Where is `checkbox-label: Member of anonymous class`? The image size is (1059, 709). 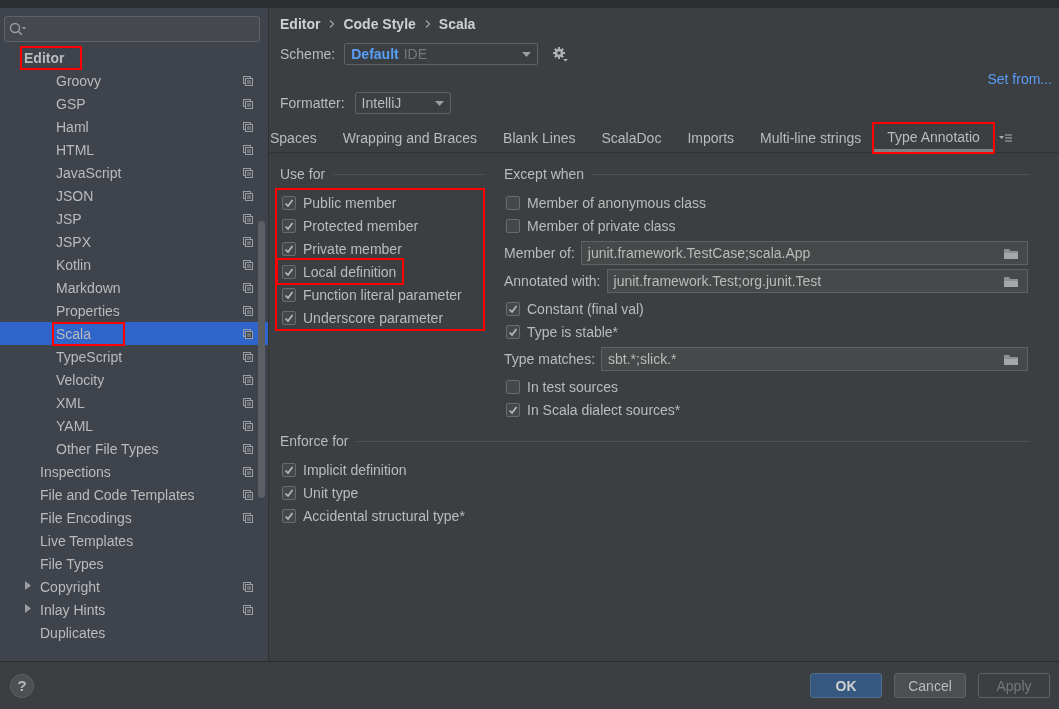
checkbox-label: Member of anonymous class is located at coordinates (616, 202).